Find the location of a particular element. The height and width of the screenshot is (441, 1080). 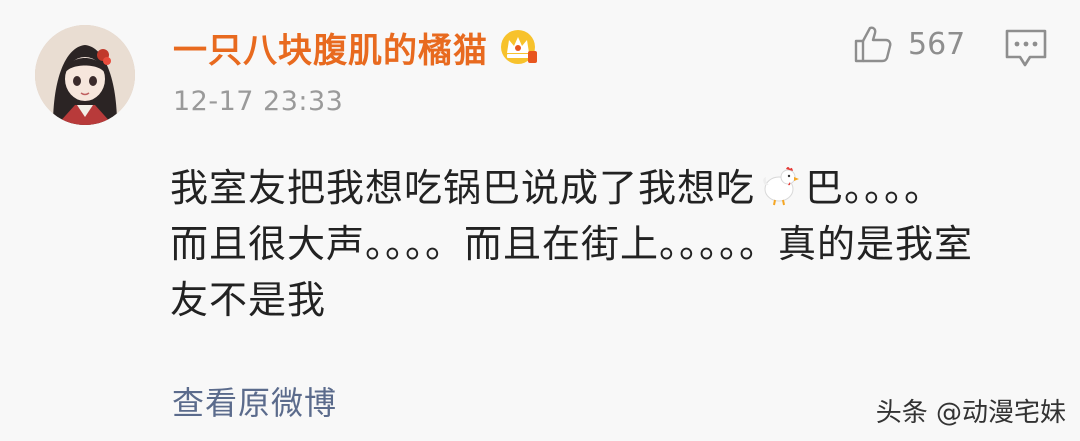

watermark: 头条 @动漫宅妹 is located at coordinates (970, 413).